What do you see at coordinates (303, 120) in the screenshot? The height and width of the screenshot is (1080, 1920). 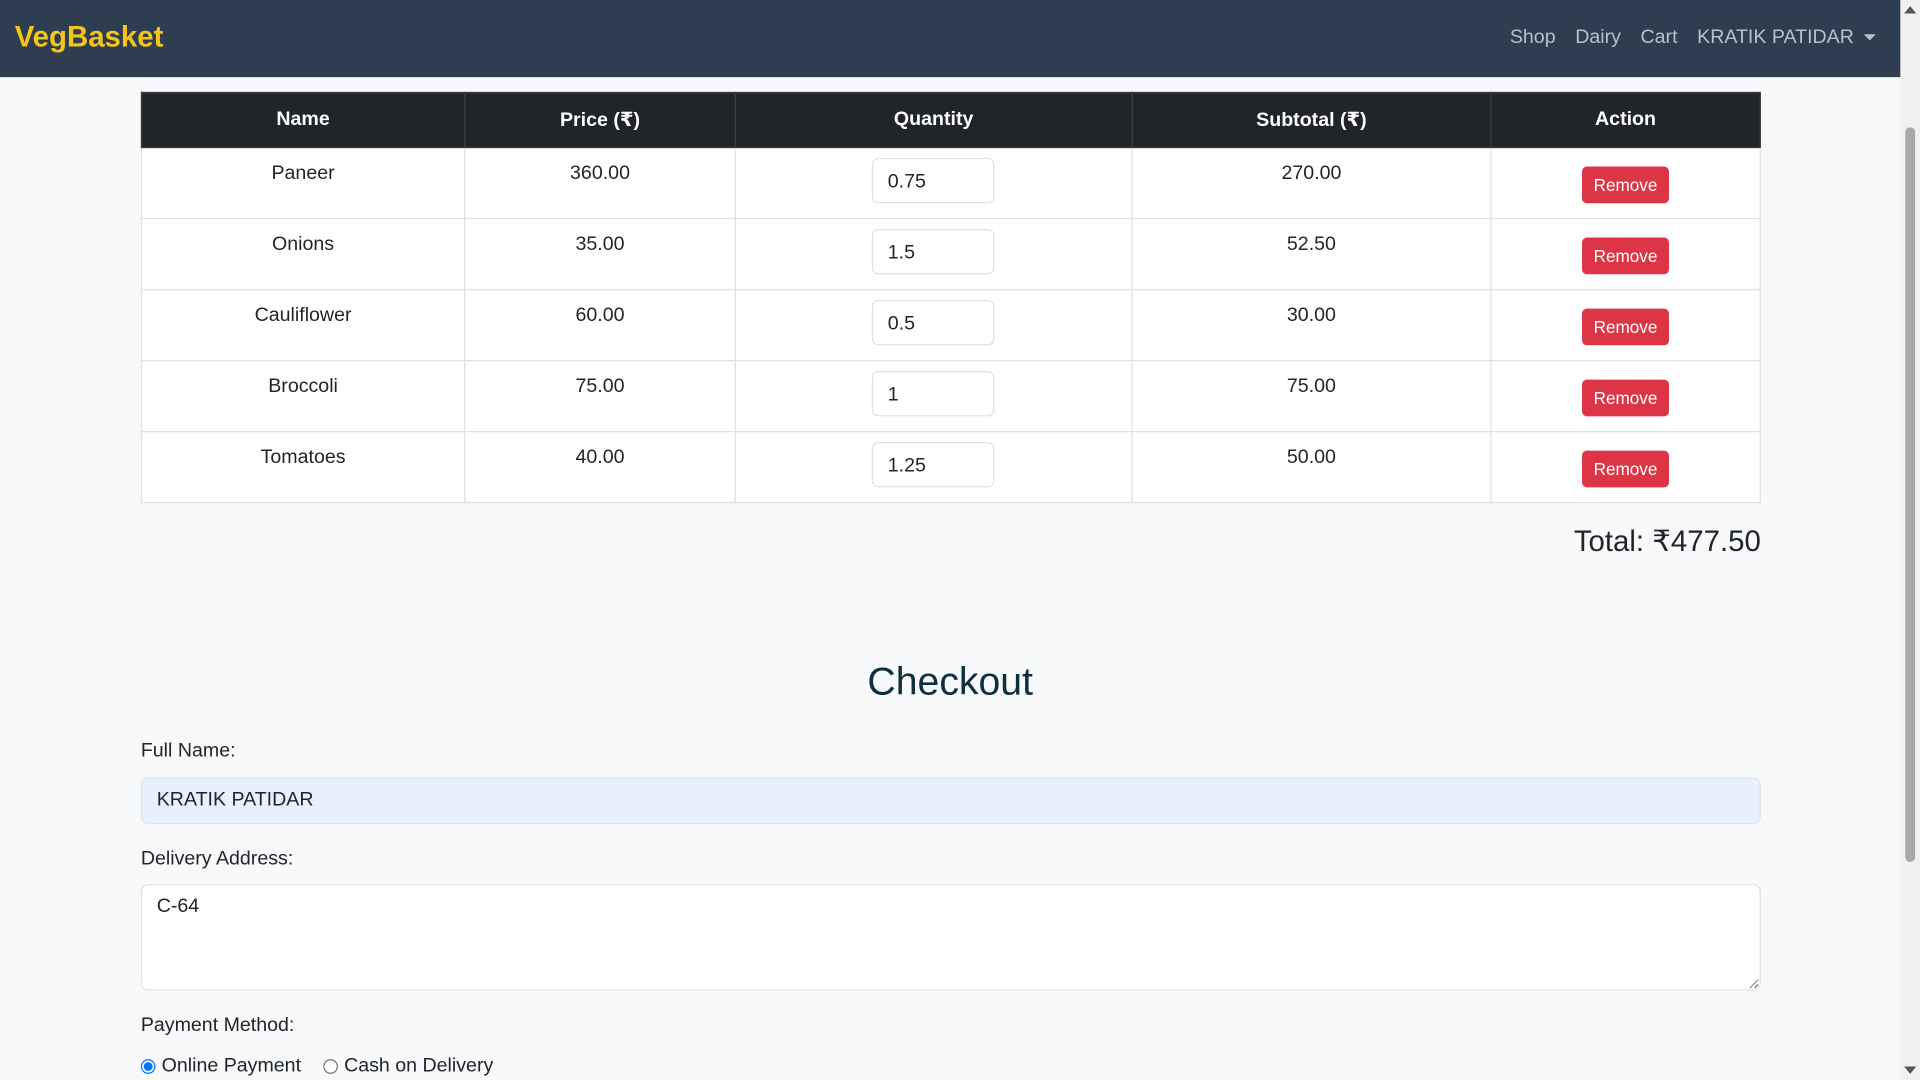 I see `col-name: Name` at bounding box center [303, 120].